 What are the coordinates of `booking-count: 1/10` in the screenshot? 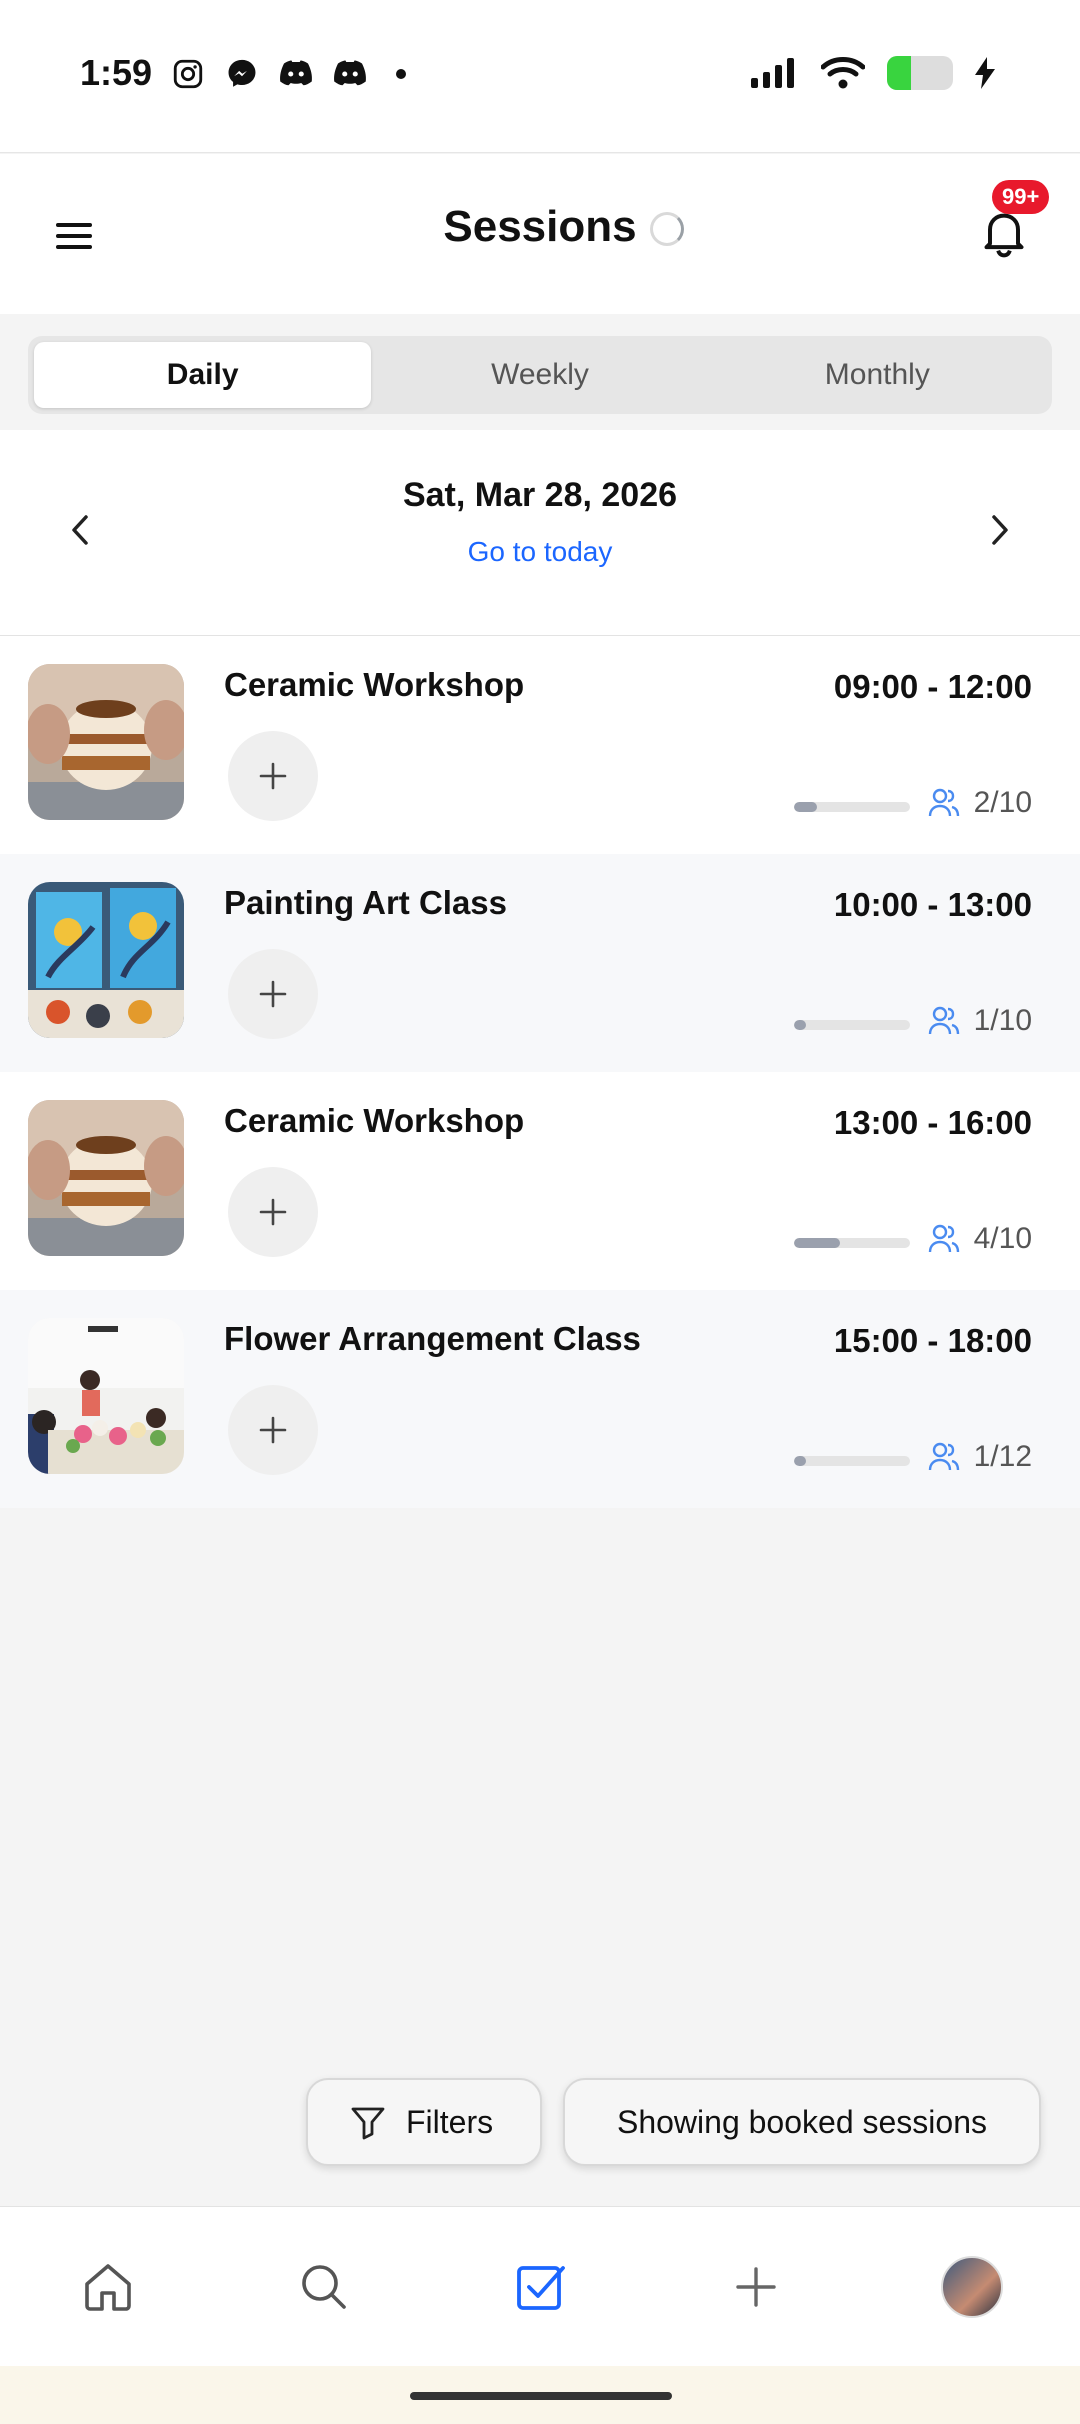 It's located at (1002, 1020).